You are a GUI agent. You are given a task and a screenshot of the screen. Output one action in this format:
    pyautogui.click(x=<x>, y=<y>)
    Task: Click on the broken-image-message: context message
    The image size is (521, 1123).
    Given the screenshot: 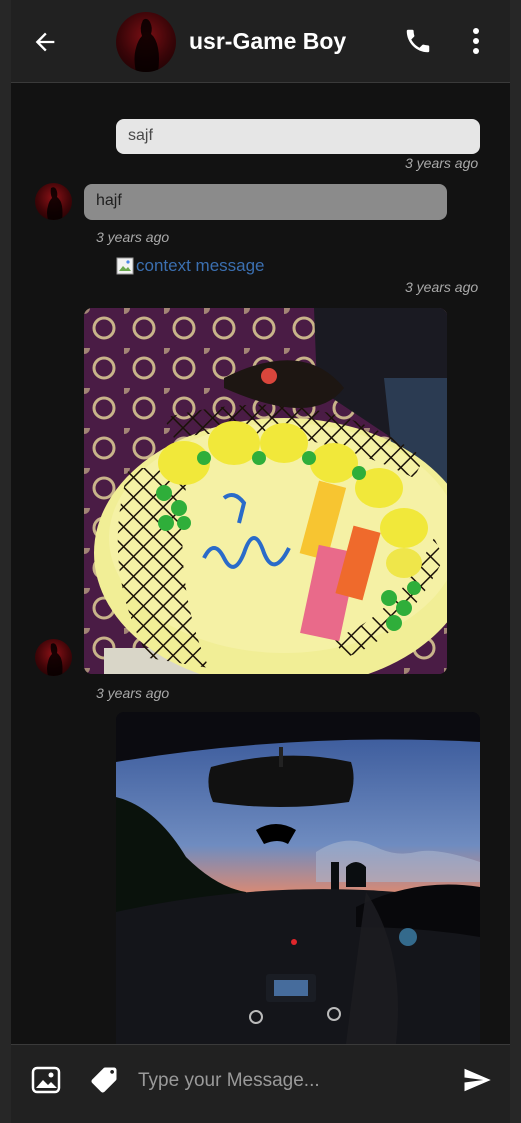 What is the action you would take?
    pyautogui.click(x=190, y=266)
    